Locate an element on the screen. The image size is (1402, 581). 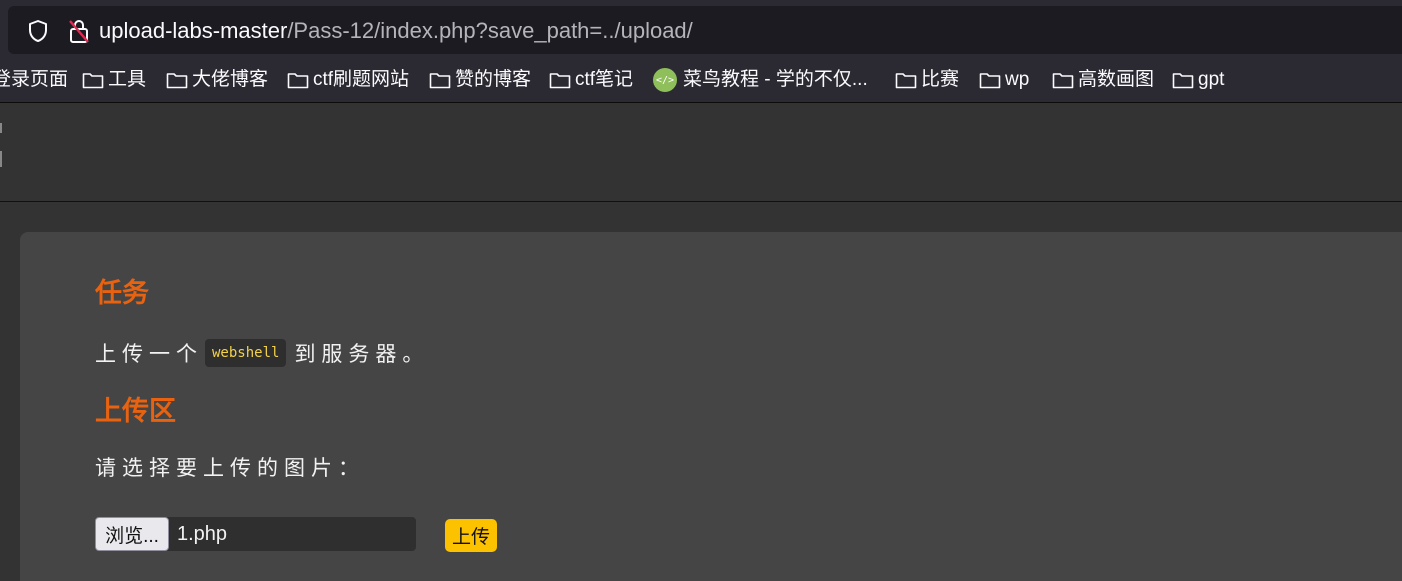
bookmark-label: gpt is located at coordinates (1211, 79).